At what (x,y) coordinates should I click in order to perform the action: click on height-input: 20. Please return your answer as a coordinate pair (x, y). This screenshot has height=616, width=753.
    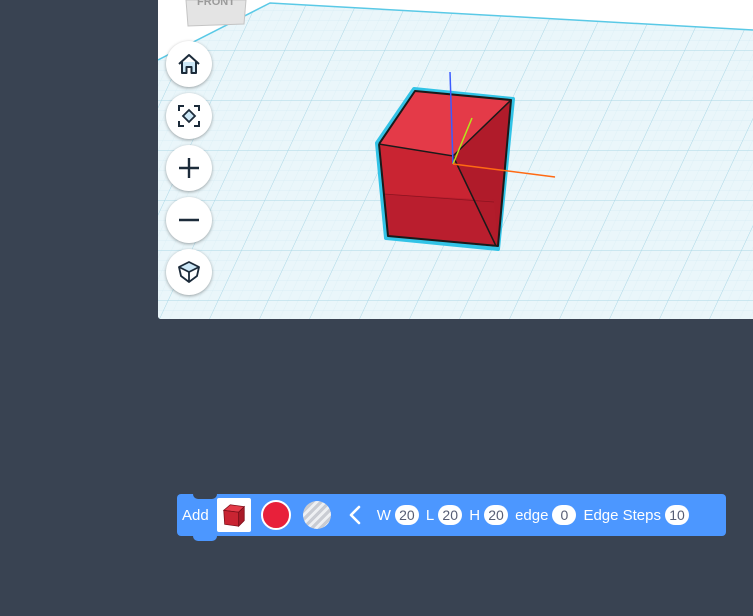
    Looking at the image, I should click on (496, 515).